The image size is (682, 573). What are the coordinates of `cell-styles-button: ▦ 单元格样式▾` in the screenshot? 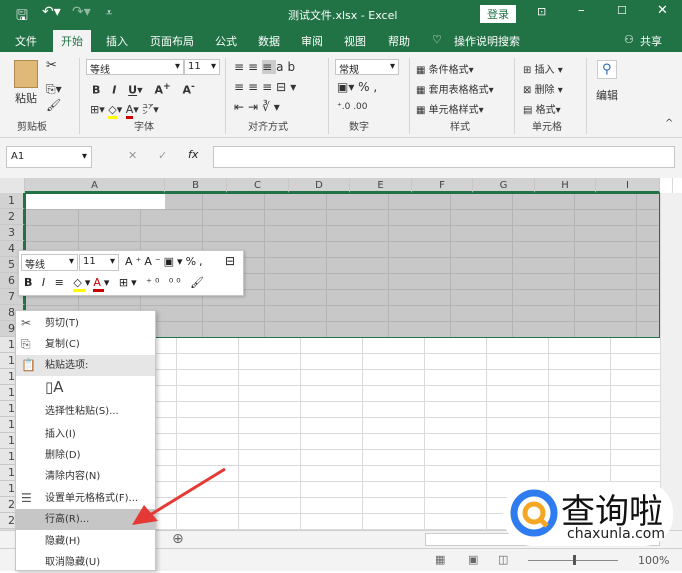 It's located at (450, 108).